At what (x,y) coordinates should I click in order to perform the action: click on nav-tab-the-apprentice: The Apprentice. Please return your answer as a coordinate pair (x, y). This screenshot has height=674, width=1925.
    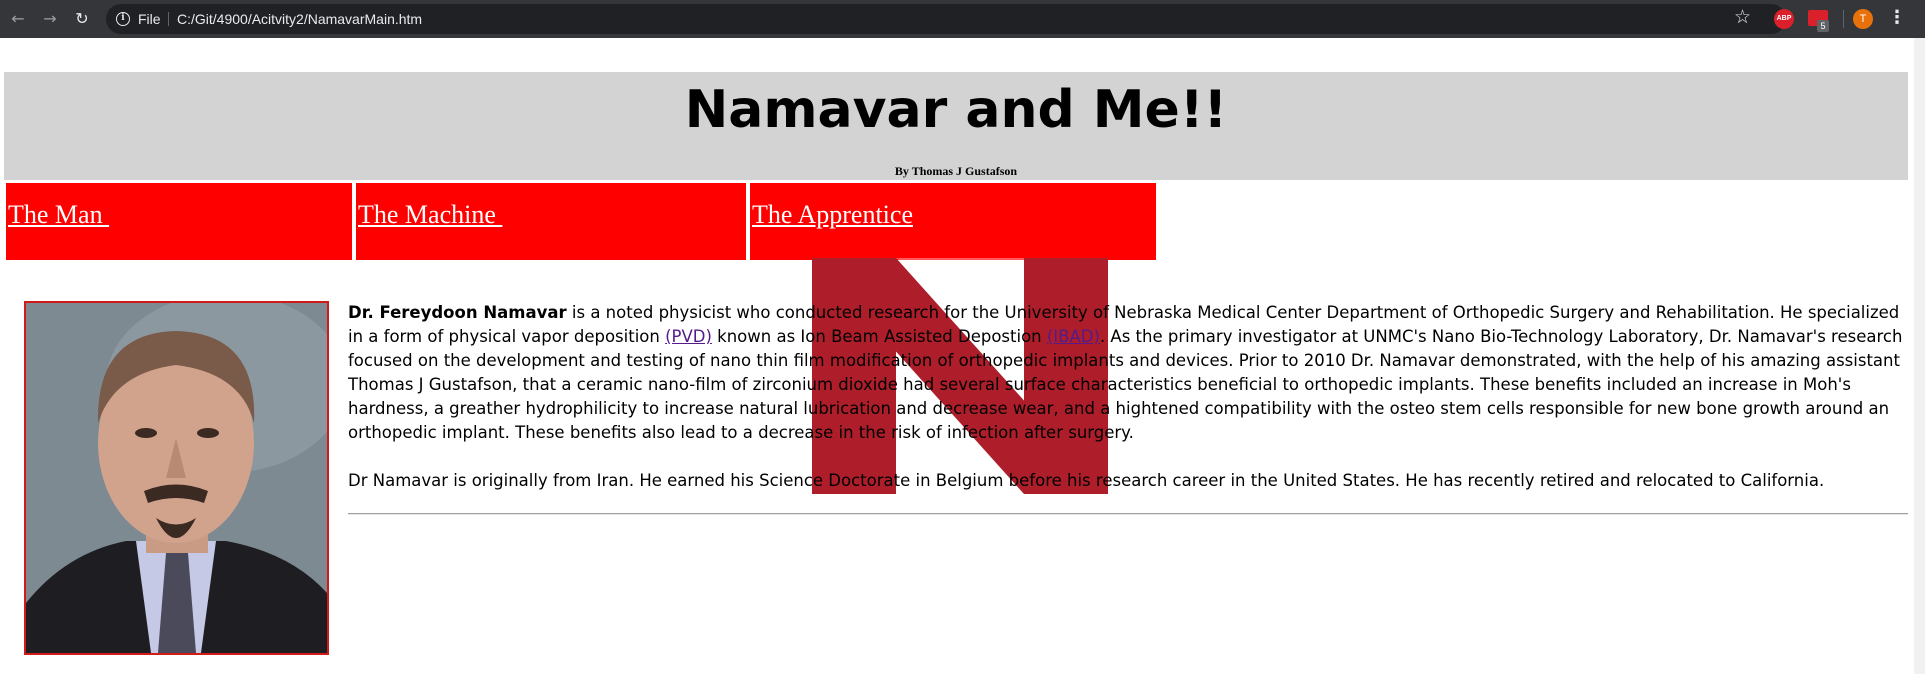
    Looking at the image, I should click on (953, 221).